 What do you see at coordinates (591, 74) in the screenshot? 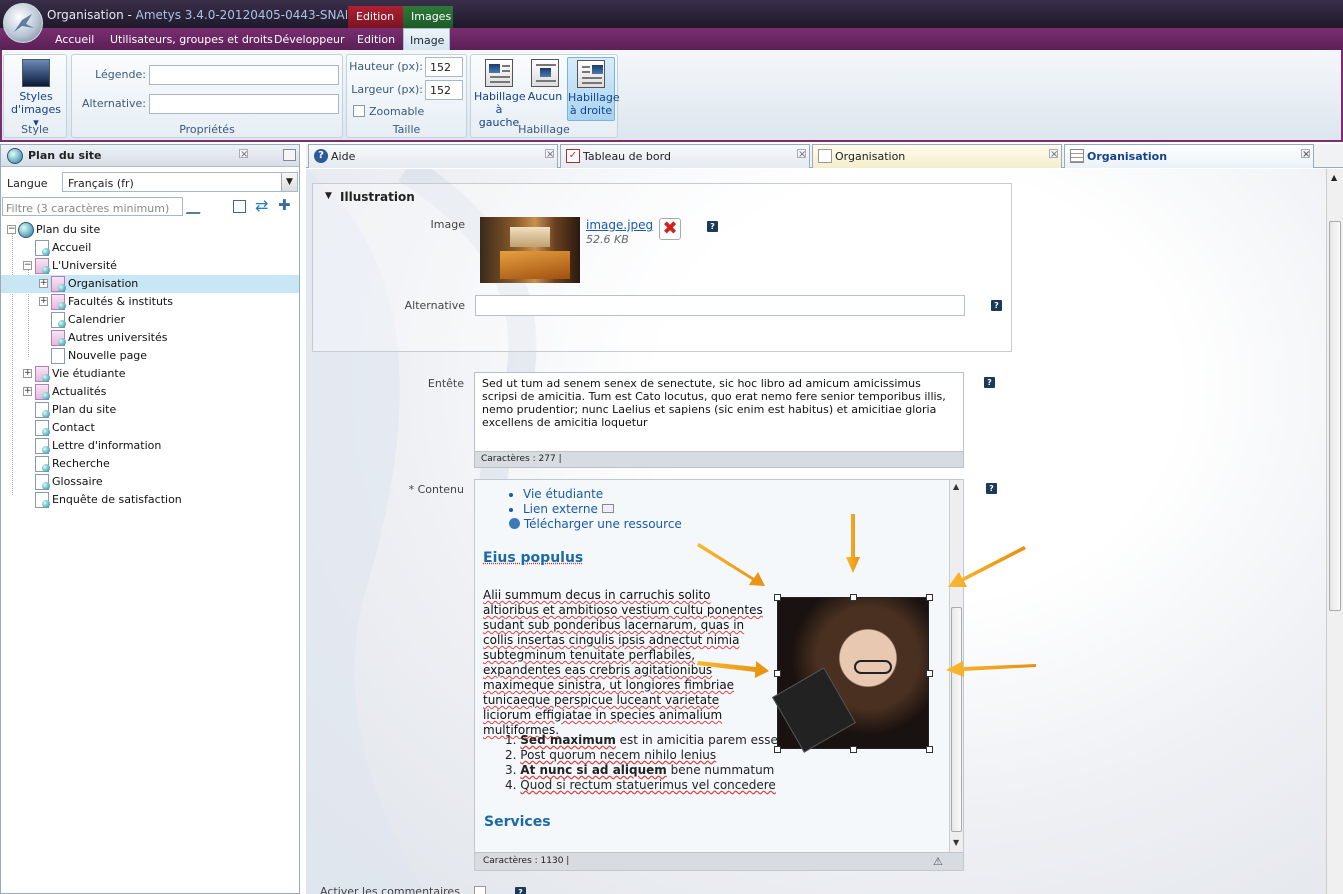
I see `wrap-right-icon` at bounding box center [591, 74].